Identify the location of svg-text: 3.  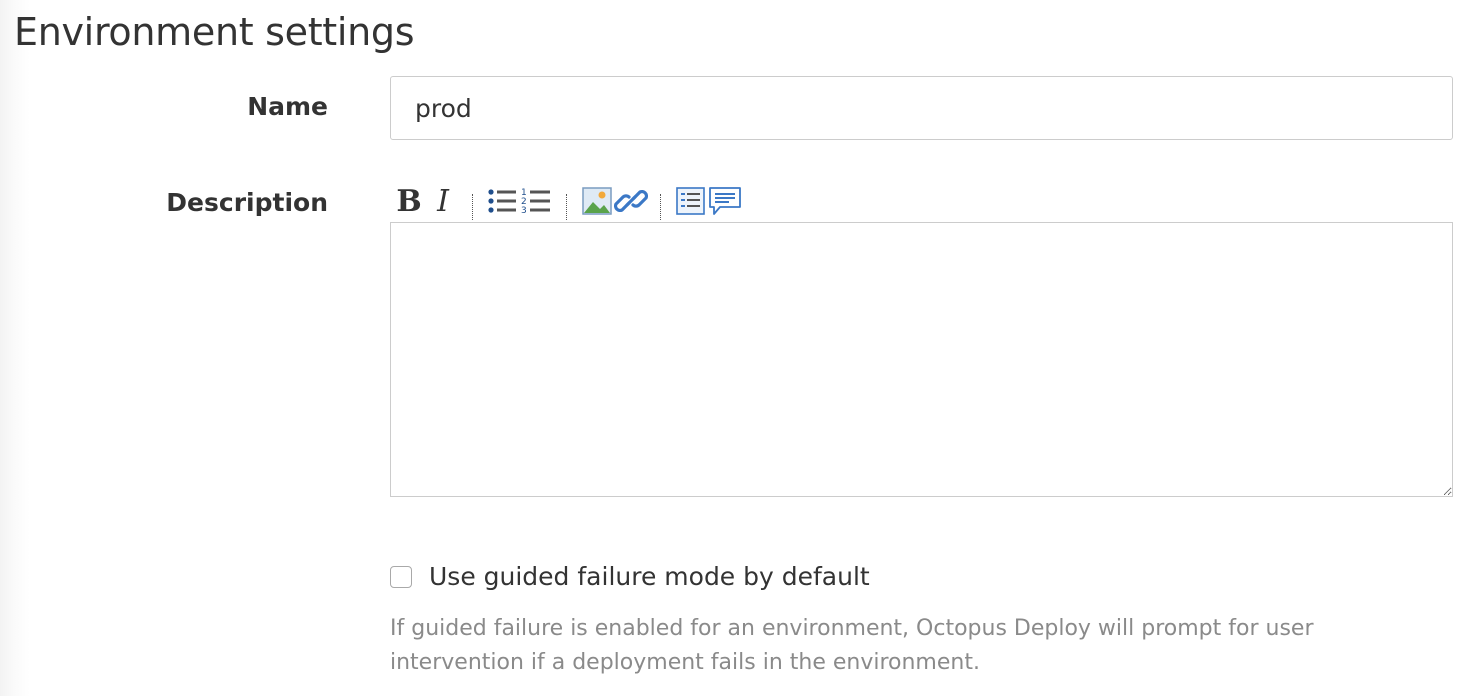
(524, 211).